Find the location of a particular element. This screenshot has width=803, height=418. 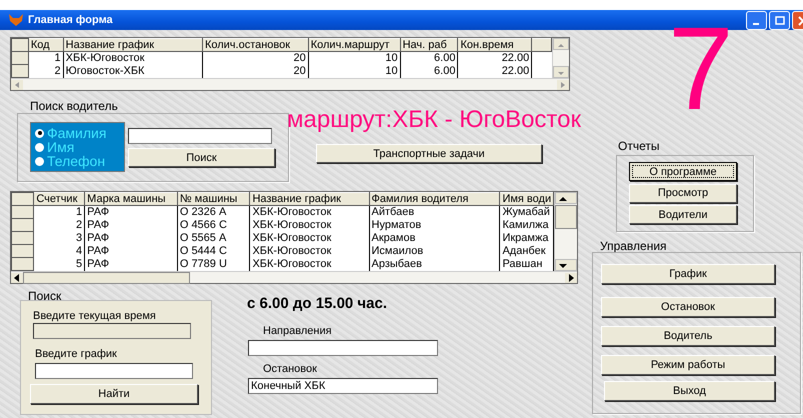

column-header: Колич.маршрут is located at coordinates (354, 45).